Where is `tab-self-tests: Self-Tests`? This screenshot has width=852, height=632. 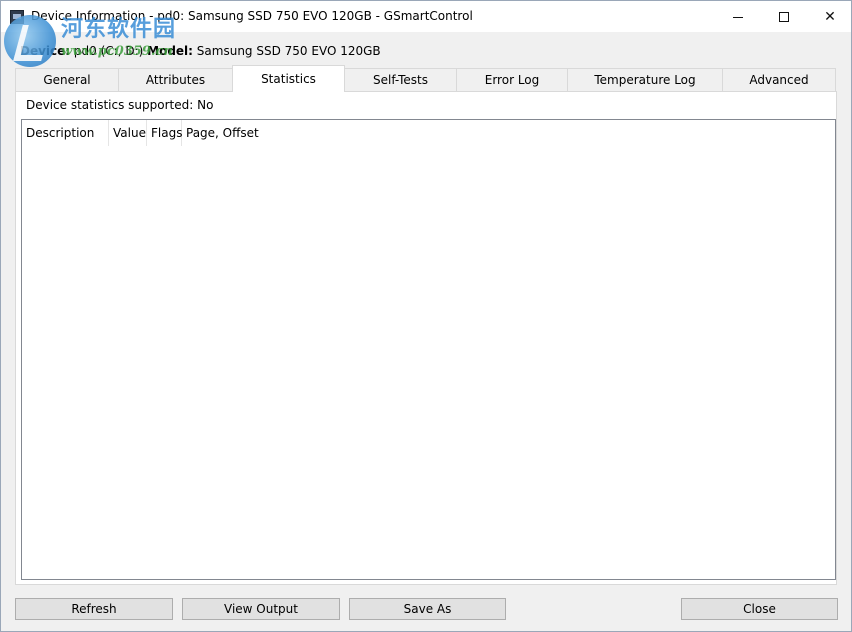 tab-self-tests: Self-Tests is located at coordinates (400, 79).